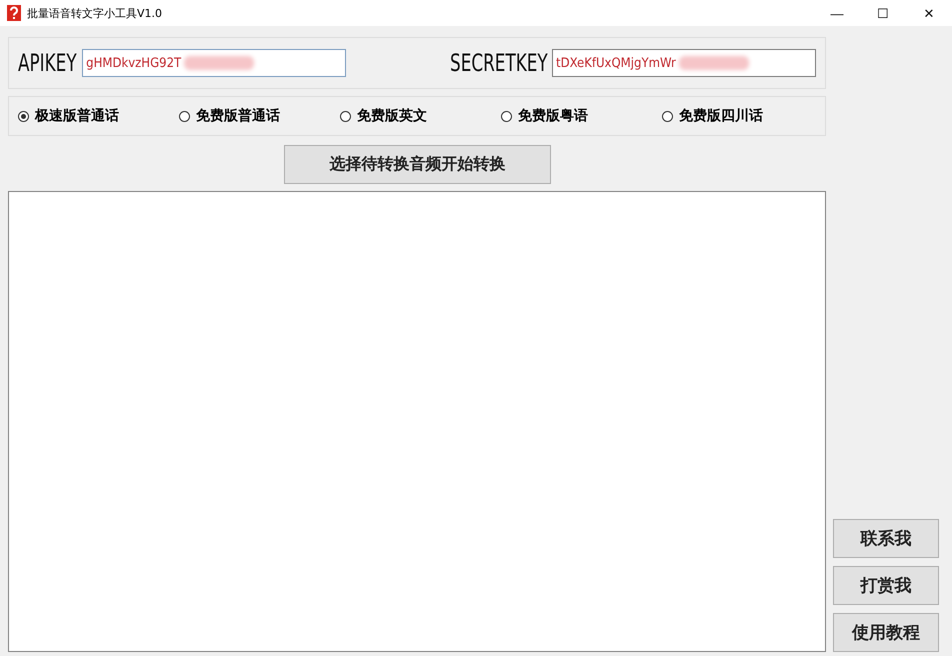  What do you see at coordinates (499, 63) in the screenshot?
I see `key-label: SECRETKEY` at bounding box center [499, 63].